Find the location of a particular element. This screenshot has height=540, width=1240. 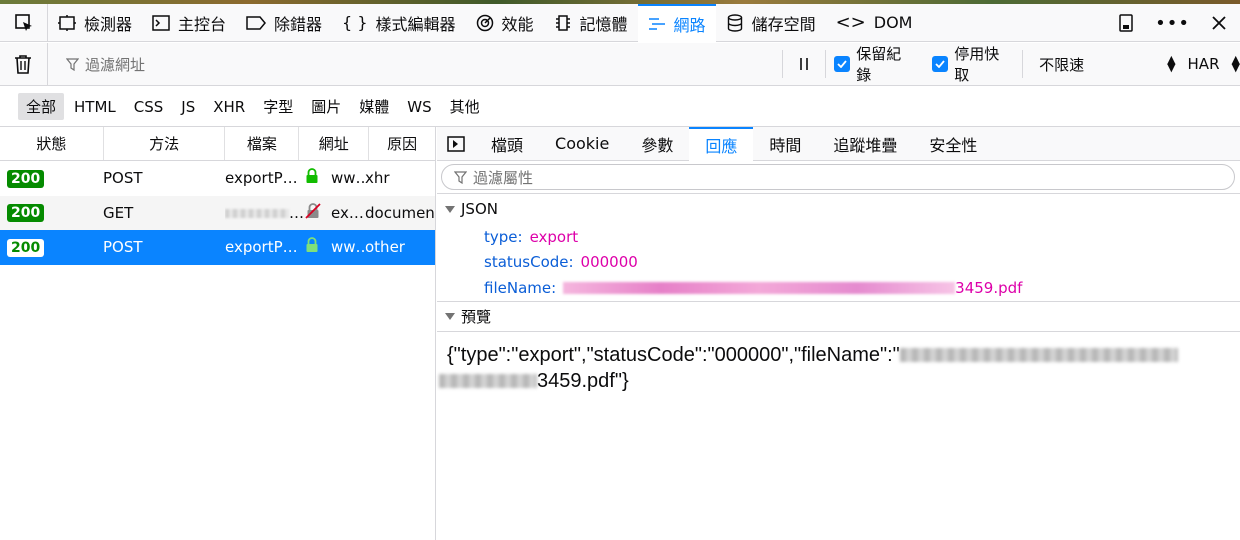

toggle-sidebar-button is located at coordinates (456, 144).